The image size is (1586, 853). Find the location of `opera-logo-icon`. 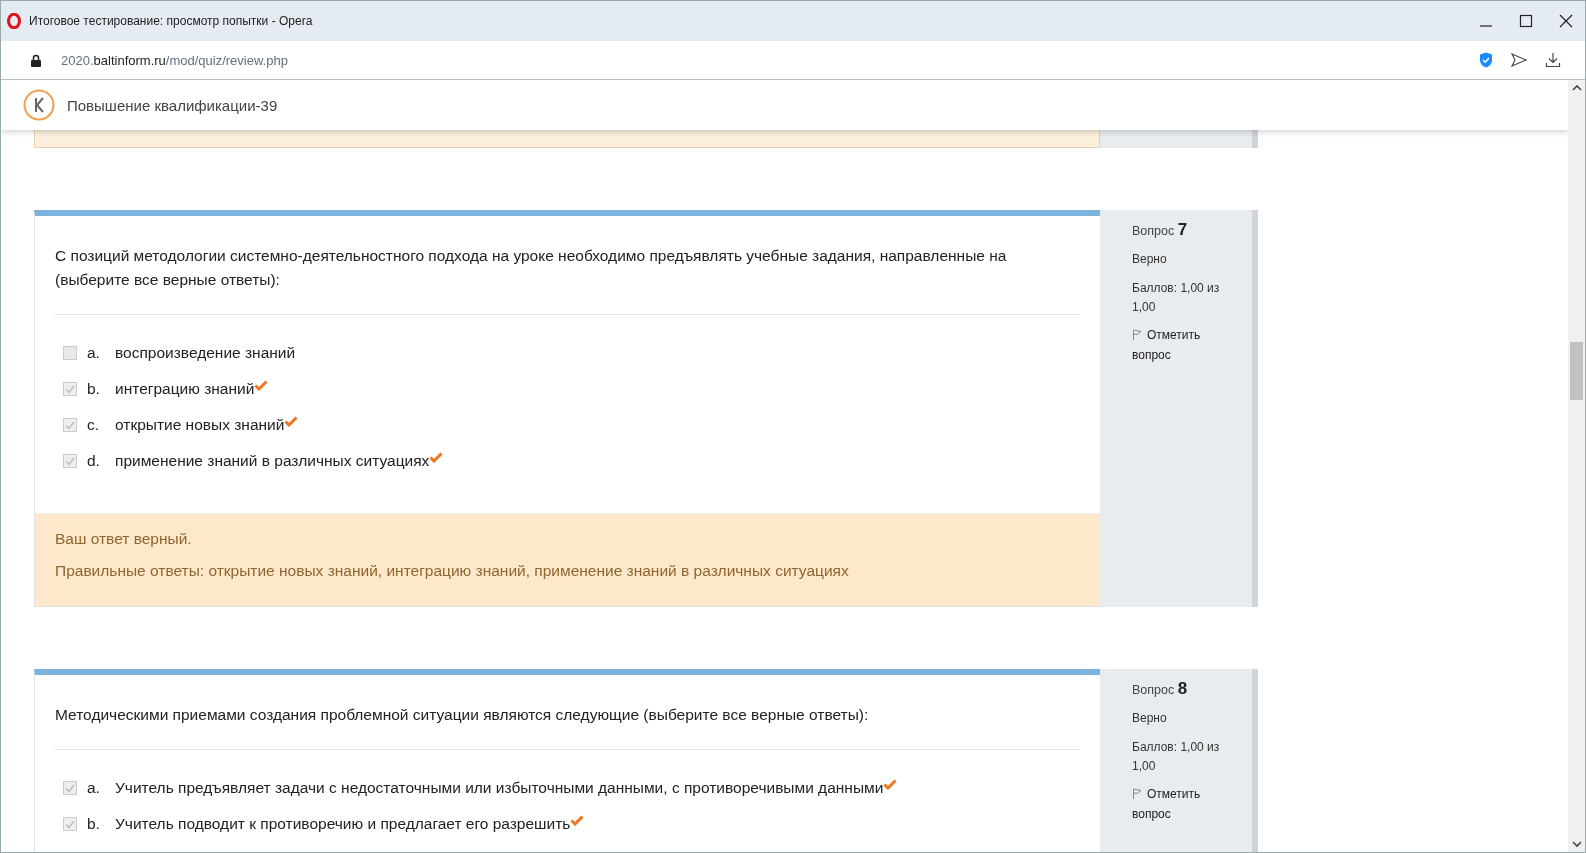

opera-logo-icon is located at coordinates (14, 21).